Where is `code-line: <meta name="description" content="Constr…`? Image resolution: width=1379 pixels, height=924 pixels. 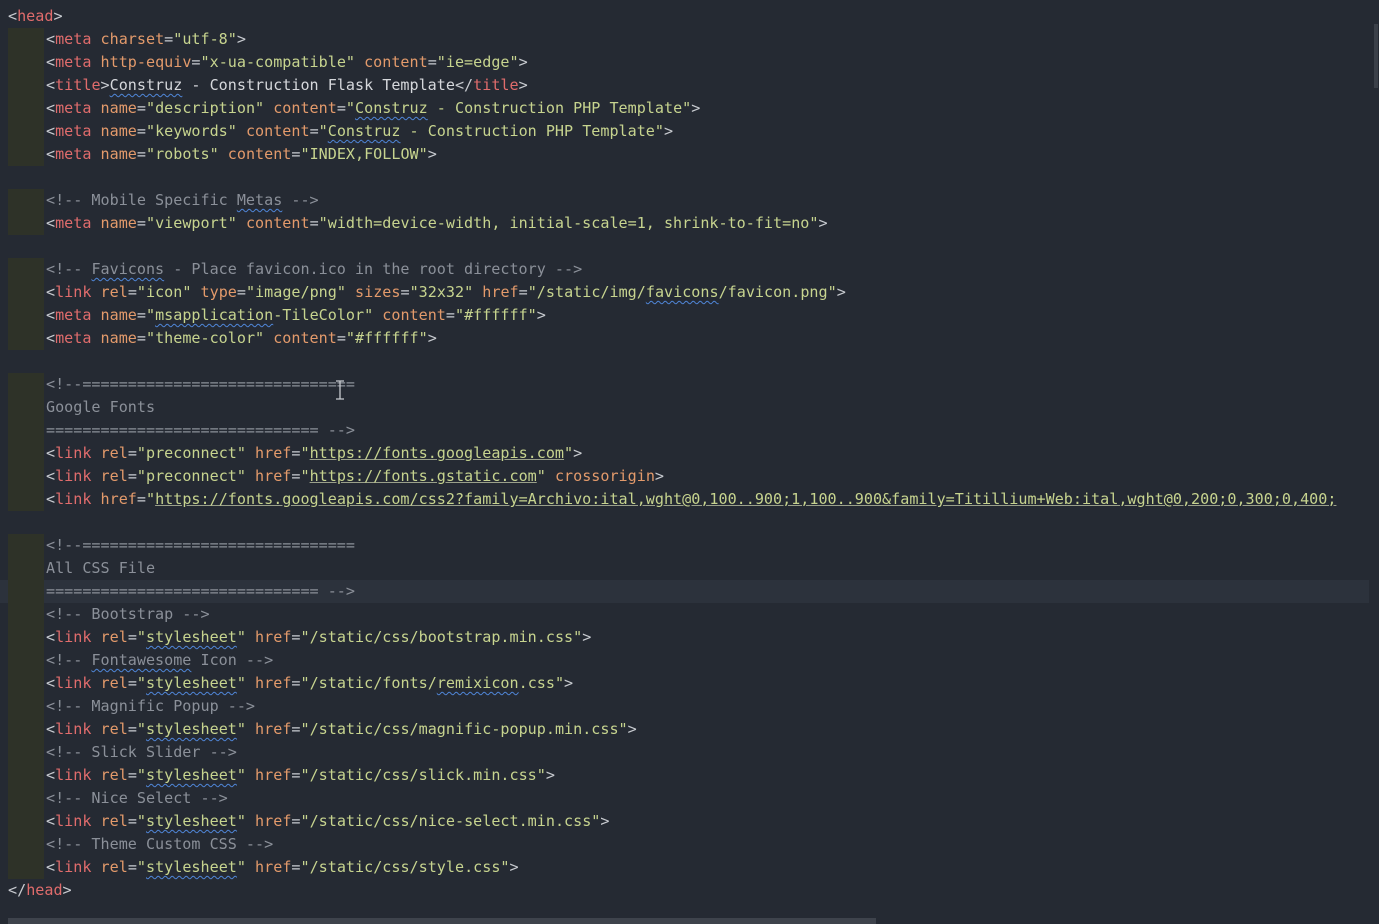 code-line: <meta name="description" content="Constr… is located at coordinates (684, 108).